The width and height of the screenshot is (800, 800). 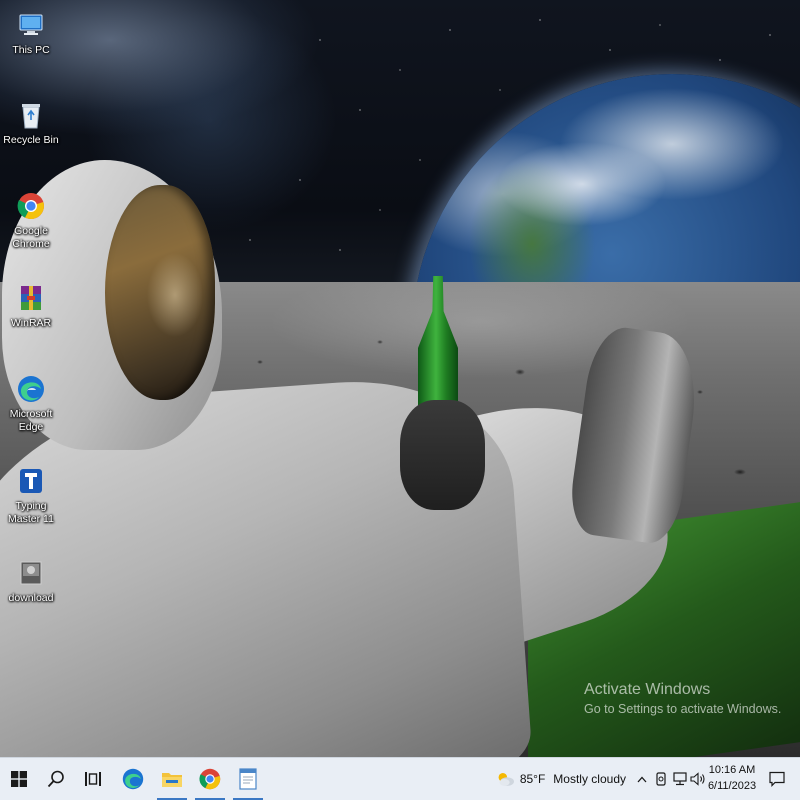 I want to click on file-explorer-icon, so click(x=172, y=780).